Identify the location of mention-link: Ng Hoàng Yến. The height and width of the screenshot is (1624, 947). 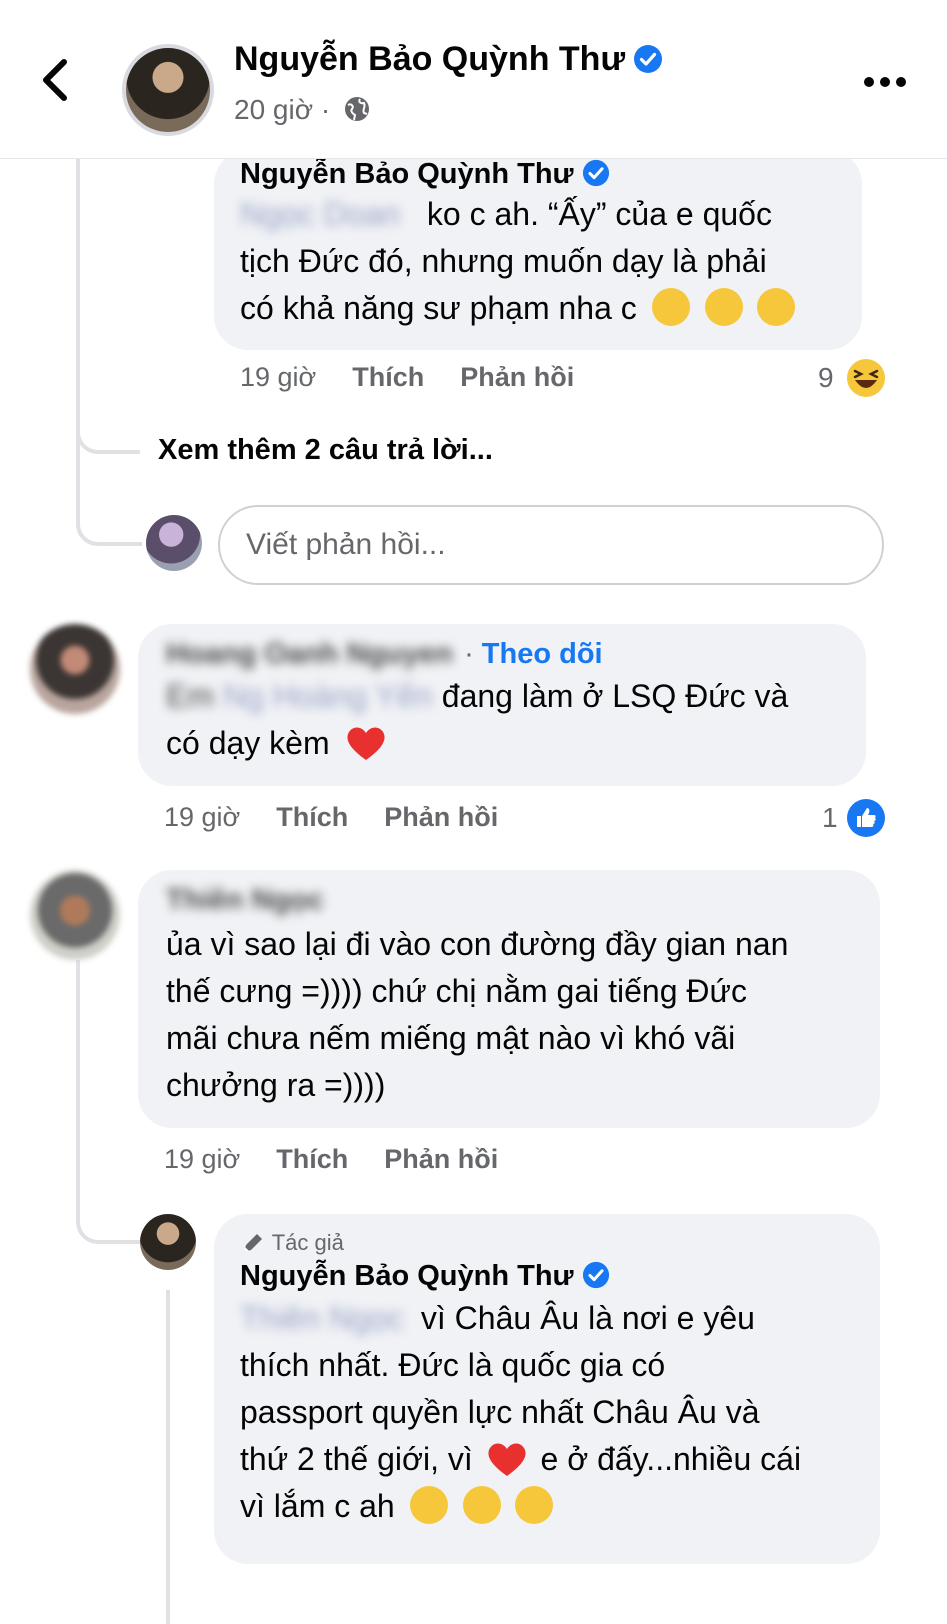
(328, 696).